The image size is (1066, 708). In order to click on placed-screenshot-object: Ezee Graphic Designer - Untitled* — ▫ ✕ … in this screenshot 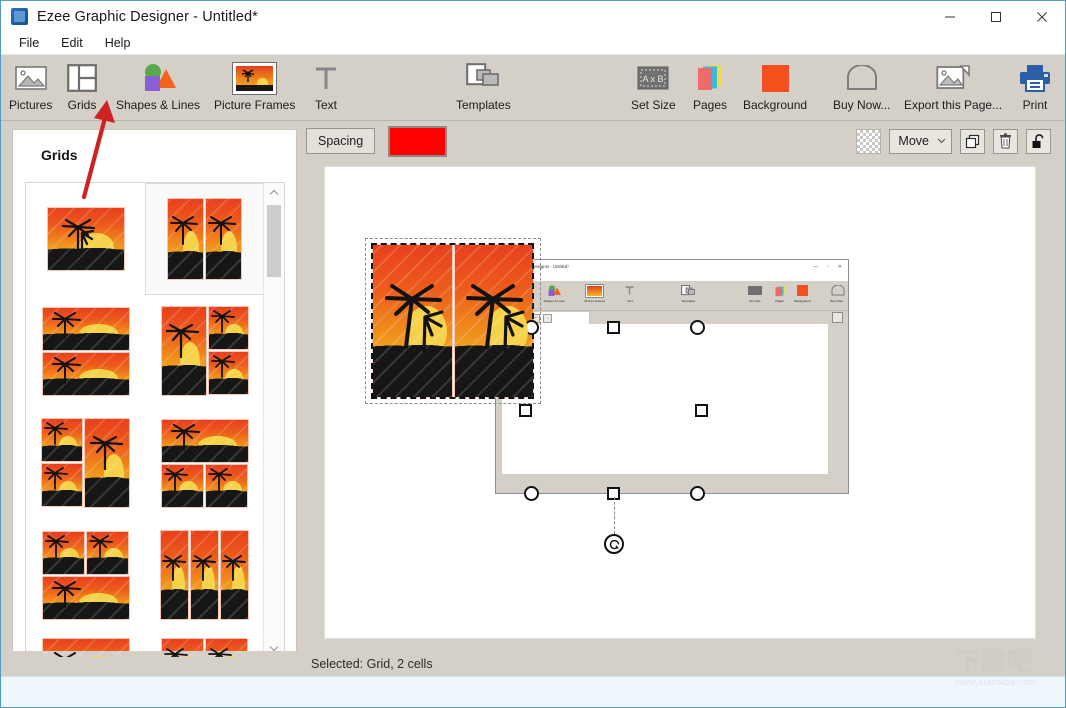, I will do `click(672, 376)`.